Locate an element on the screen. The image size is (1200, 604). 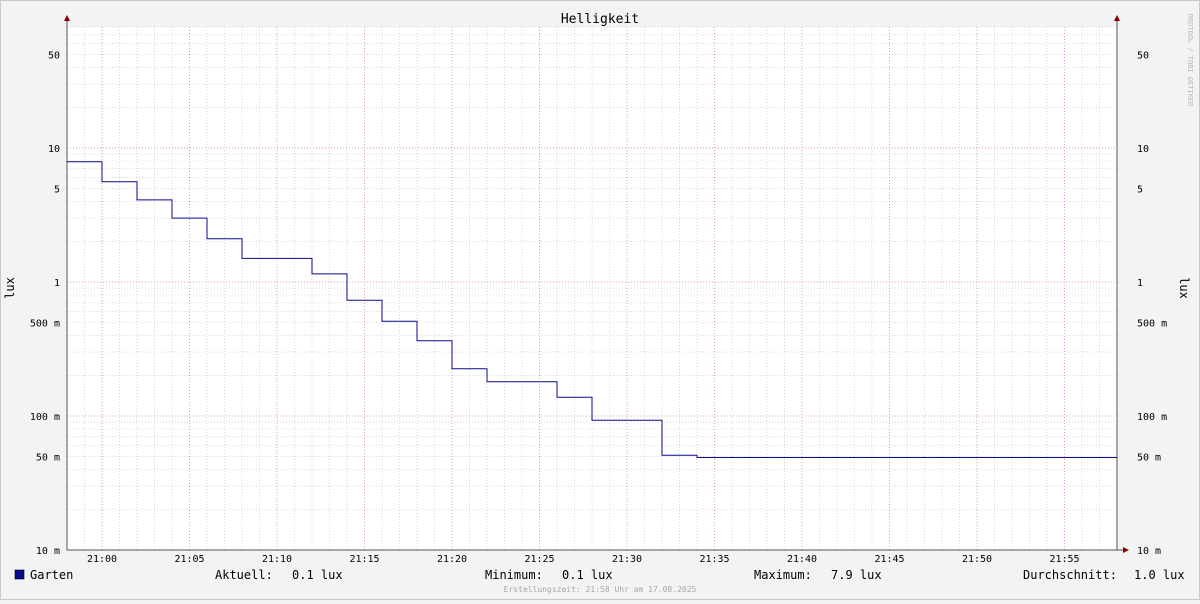
y-axis-label-right: lux is located at coordinates (1184, 288).